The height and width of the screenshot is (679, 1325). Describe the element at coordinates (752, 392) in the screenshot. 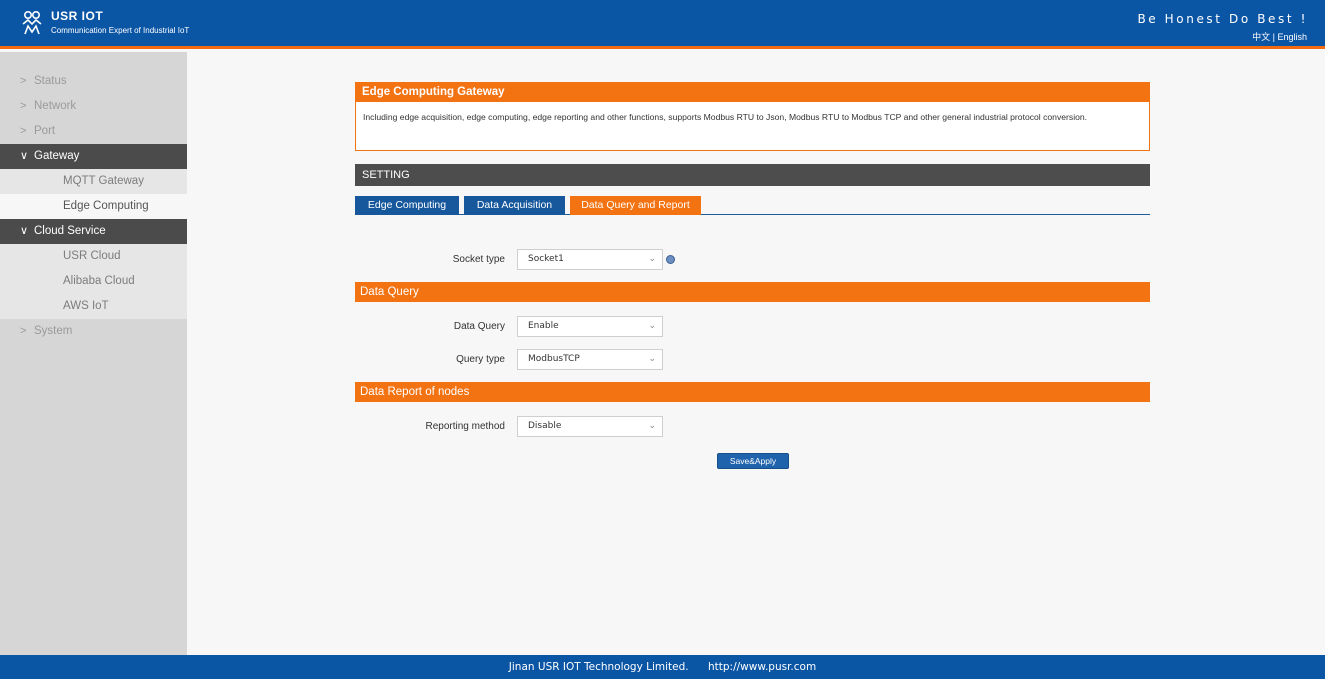

I see `data-report-section-title: Data Report of nodes` at that location.